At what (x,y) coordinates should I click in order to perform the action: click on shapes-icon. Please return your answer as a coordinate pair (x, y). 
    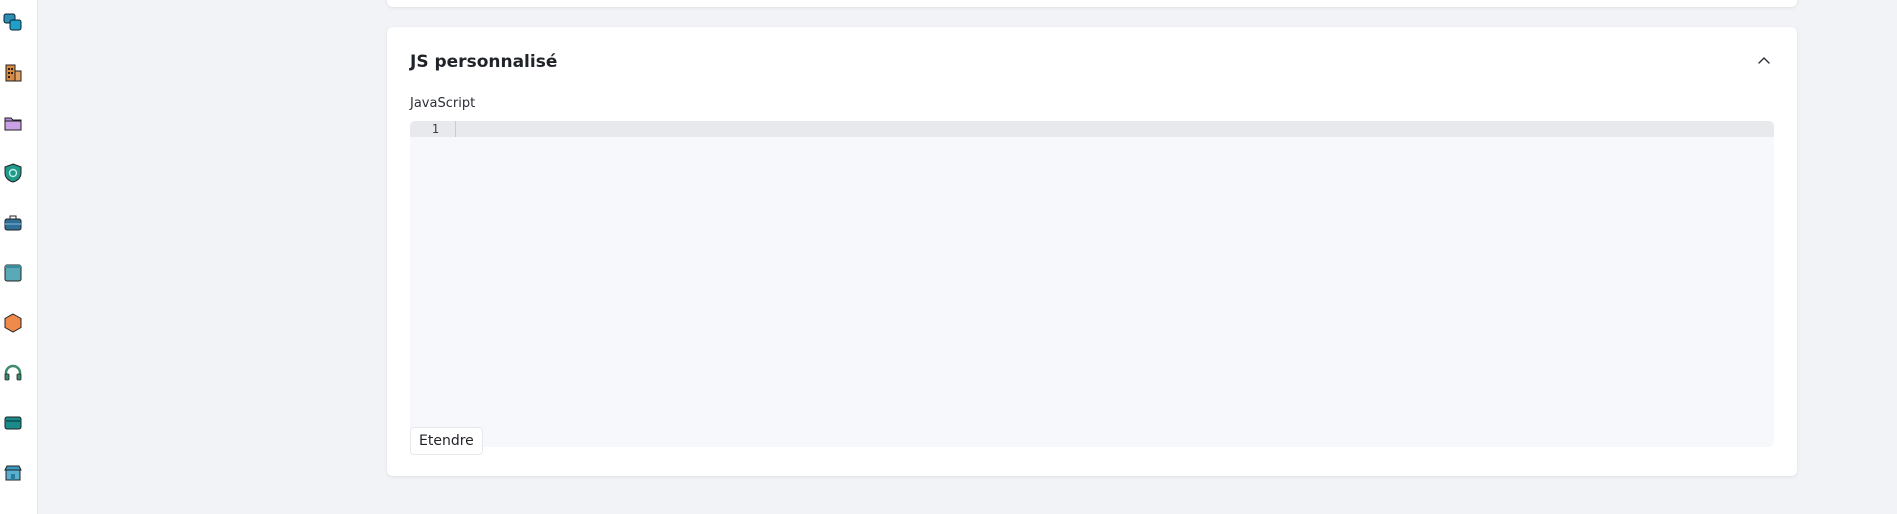
    Looking at the image, I should click on (13, 22).